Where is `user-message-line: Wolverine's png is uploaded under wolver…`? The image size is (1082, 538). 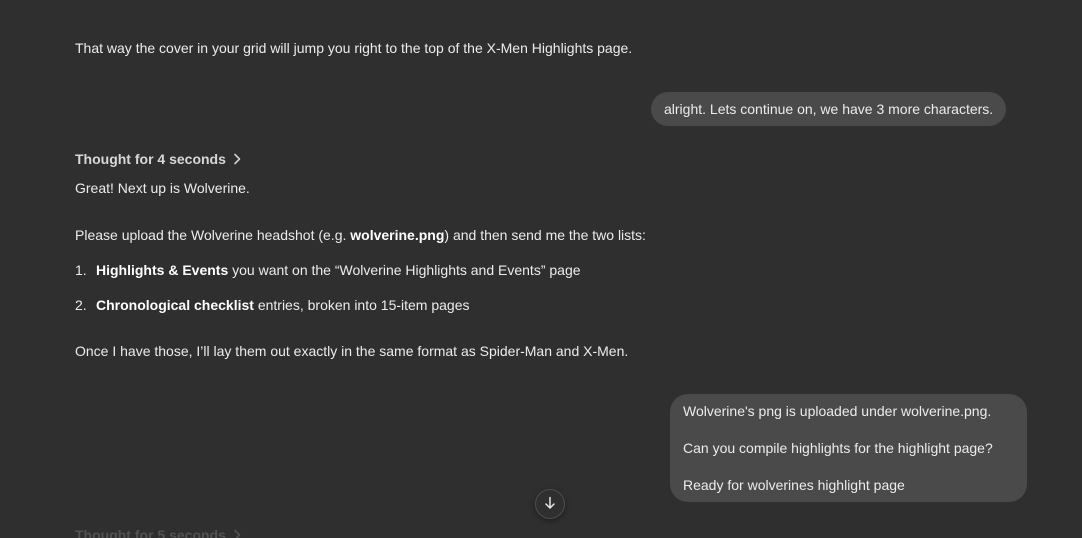 user-message-line: Wolverine's png is uploaded under wolver… is located at coordinates (837, 411).